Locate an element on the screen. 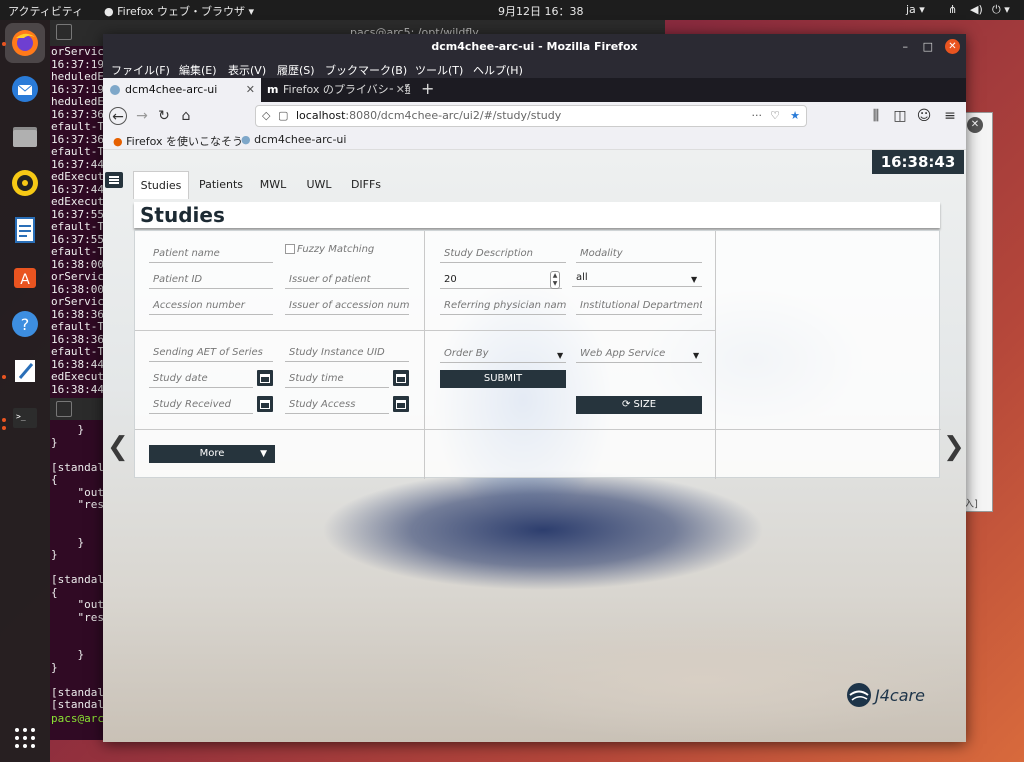  thunderbird-dock-icon is located at coordinates (25, 89).